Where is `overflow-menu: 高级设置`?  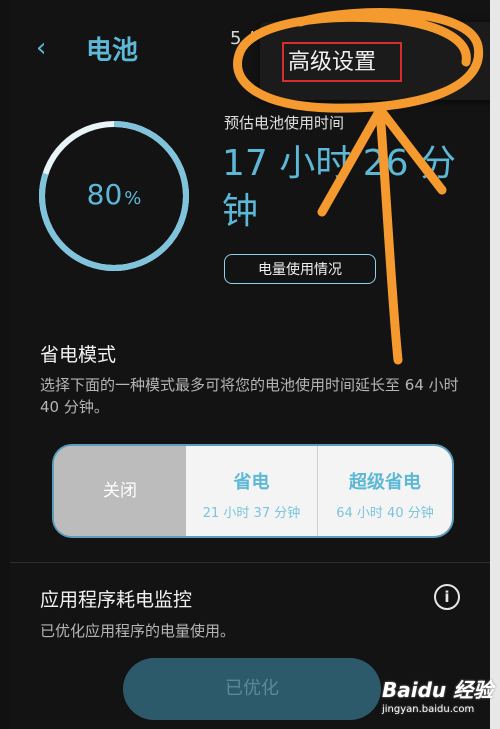 overflow-menu: 高级设置 is located at coordinates (375, 61).